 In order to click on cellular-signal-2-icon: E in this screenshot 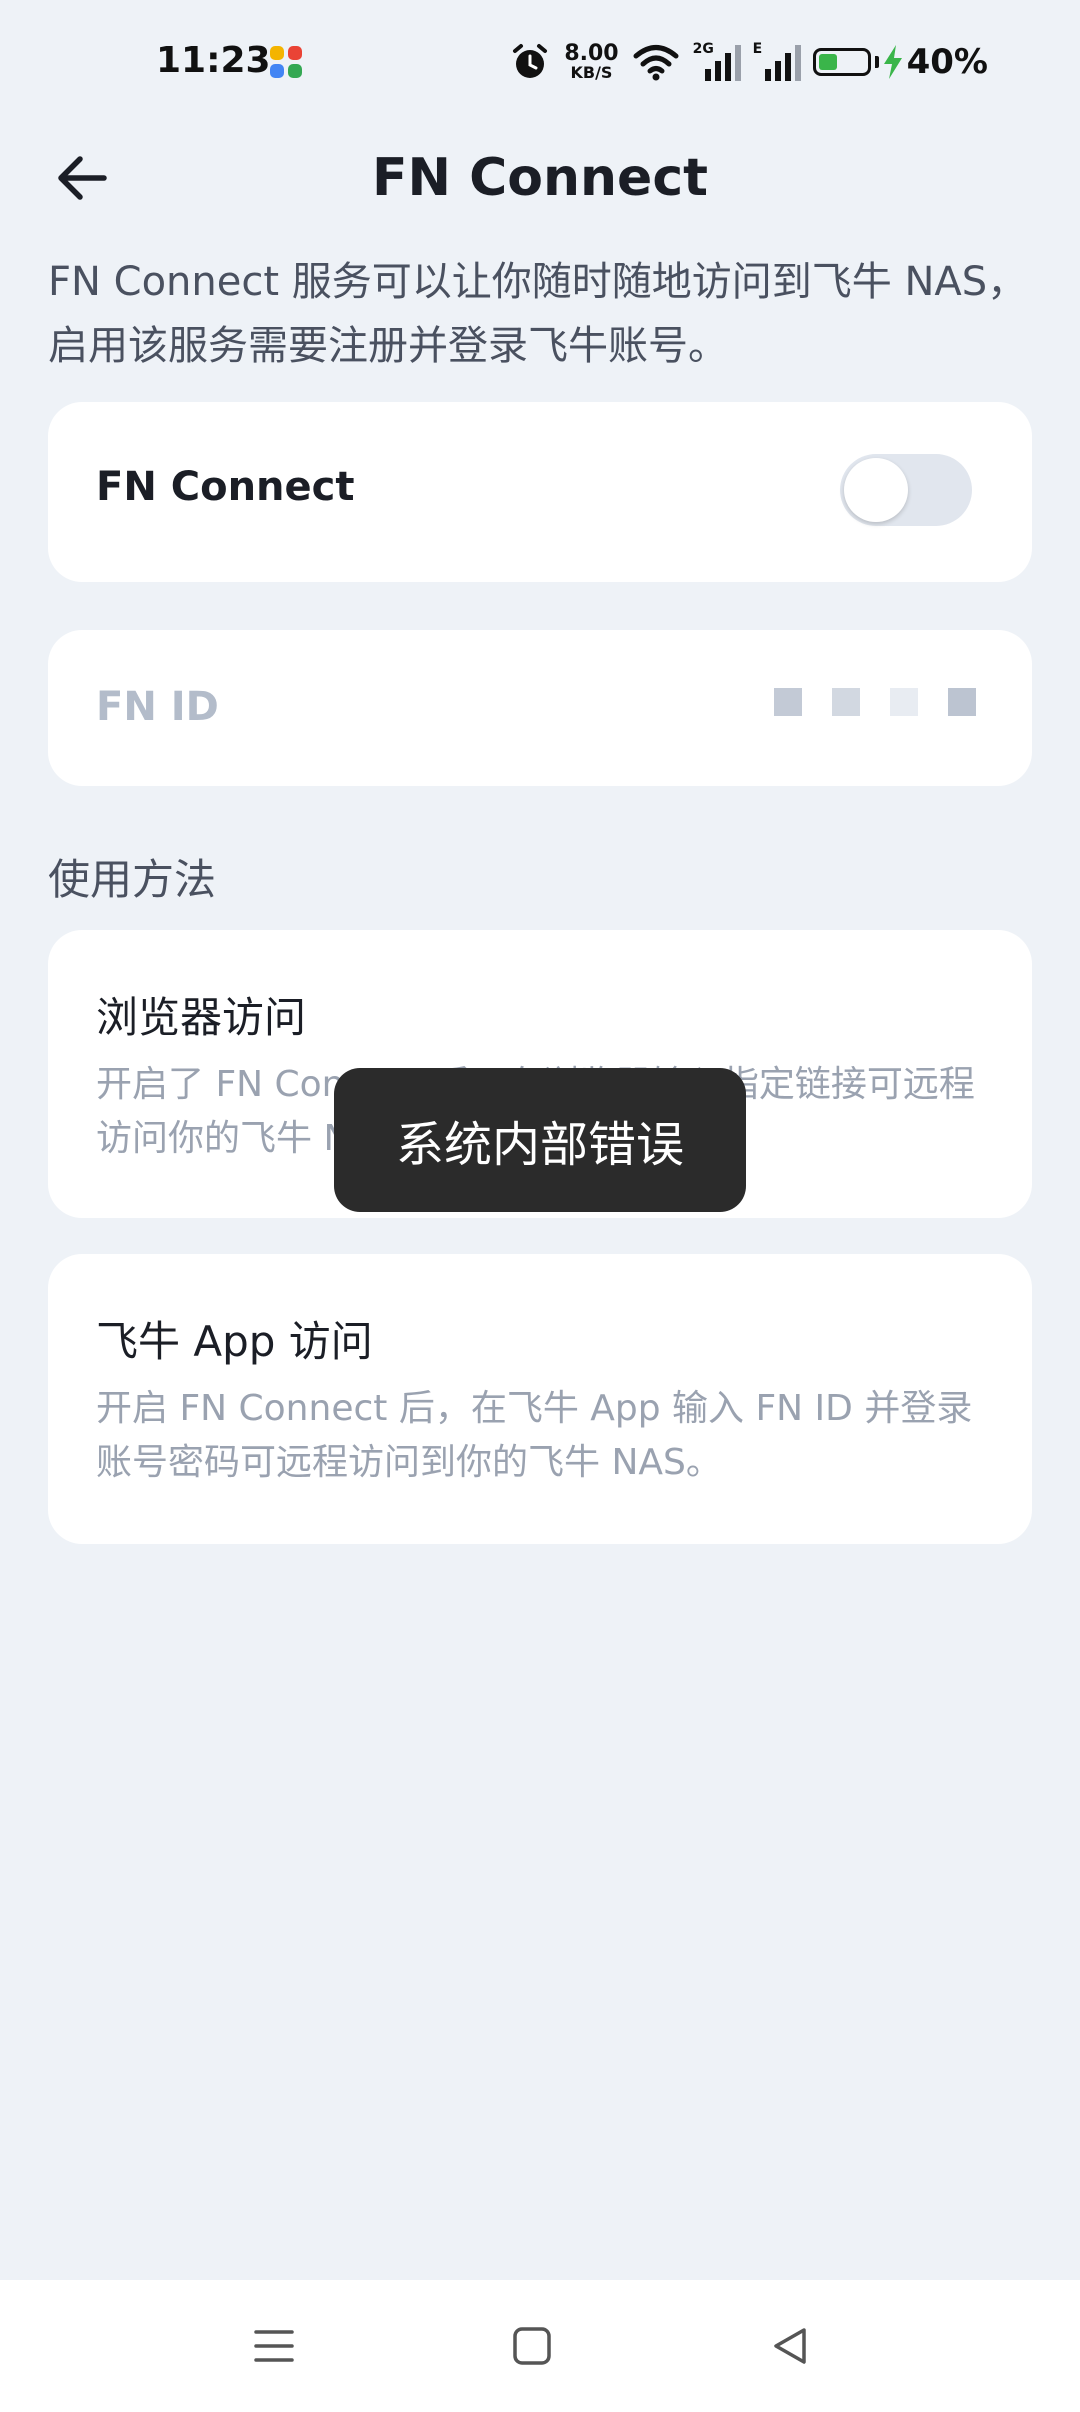, I will do `click(776, 61)`.